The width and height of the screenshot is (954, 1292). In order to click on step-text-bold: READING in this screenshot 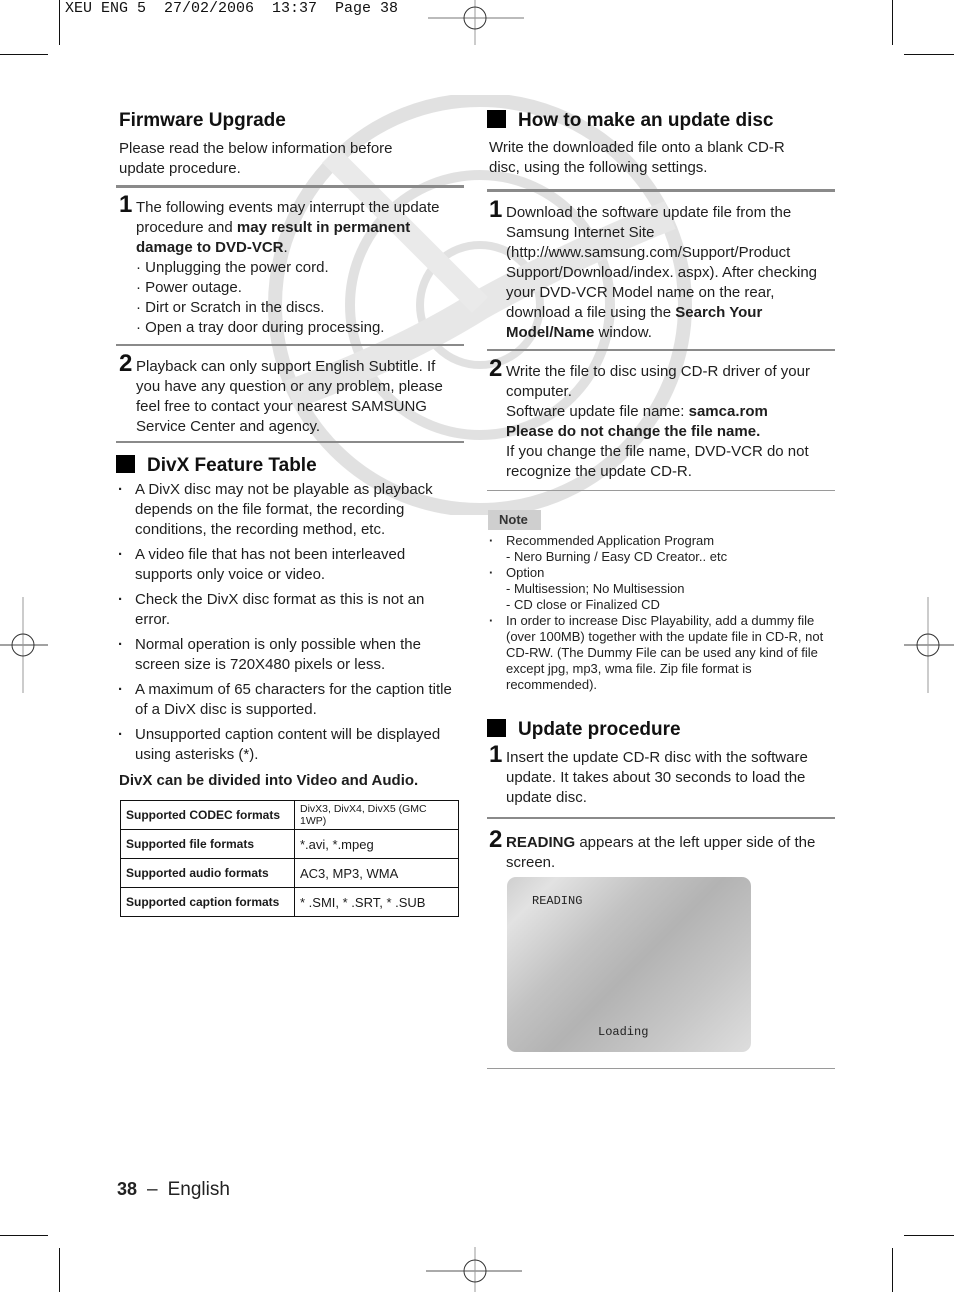, I will do `click(541, 842)`.